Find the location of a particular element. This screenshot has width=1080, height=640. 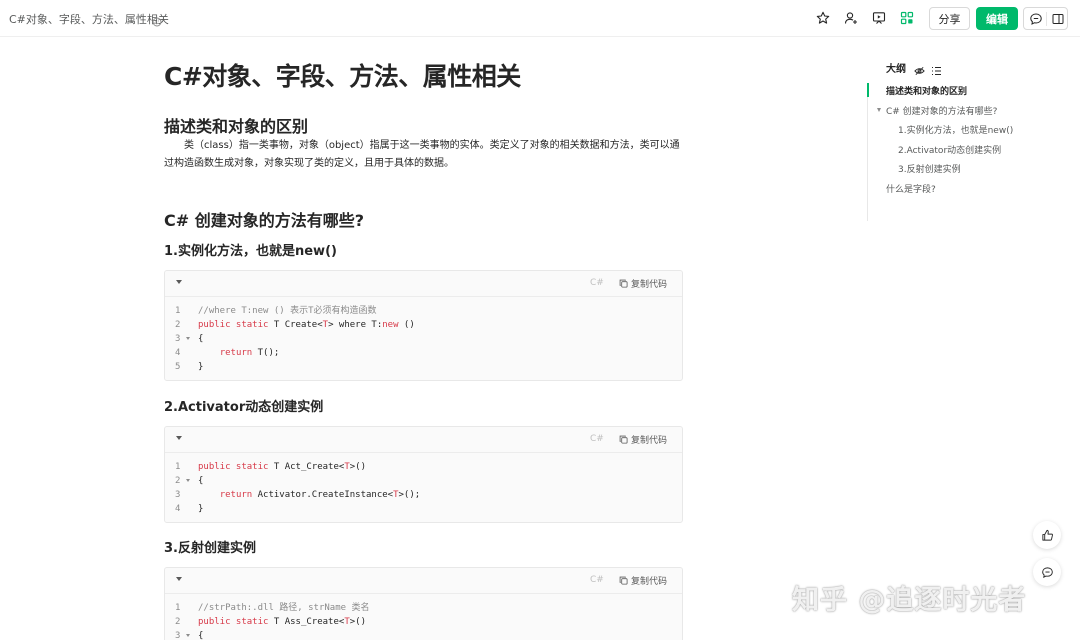

hide-outline-icon is located at coordinates (919, 70).